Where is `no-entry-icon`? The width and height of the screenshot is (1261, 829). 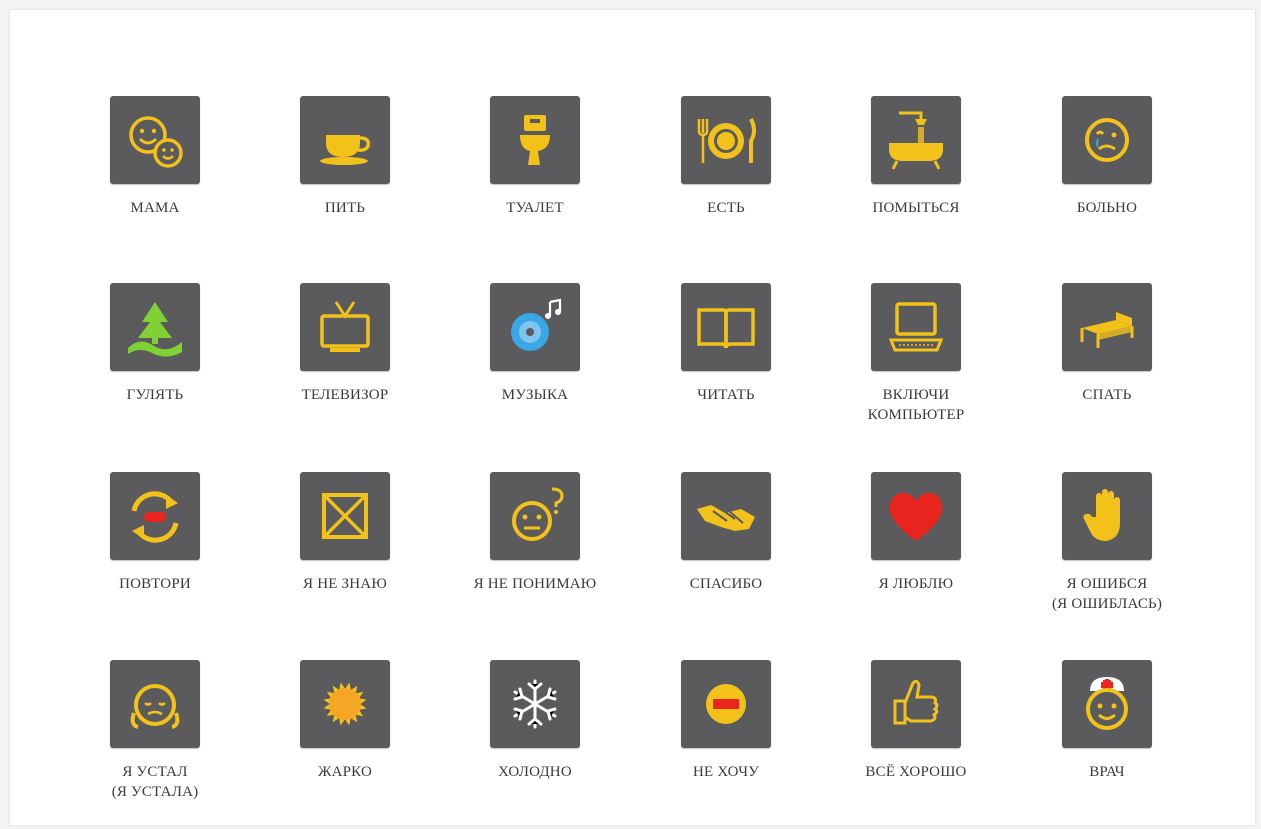
no-entry-icon is located at coordinates (726, 704).